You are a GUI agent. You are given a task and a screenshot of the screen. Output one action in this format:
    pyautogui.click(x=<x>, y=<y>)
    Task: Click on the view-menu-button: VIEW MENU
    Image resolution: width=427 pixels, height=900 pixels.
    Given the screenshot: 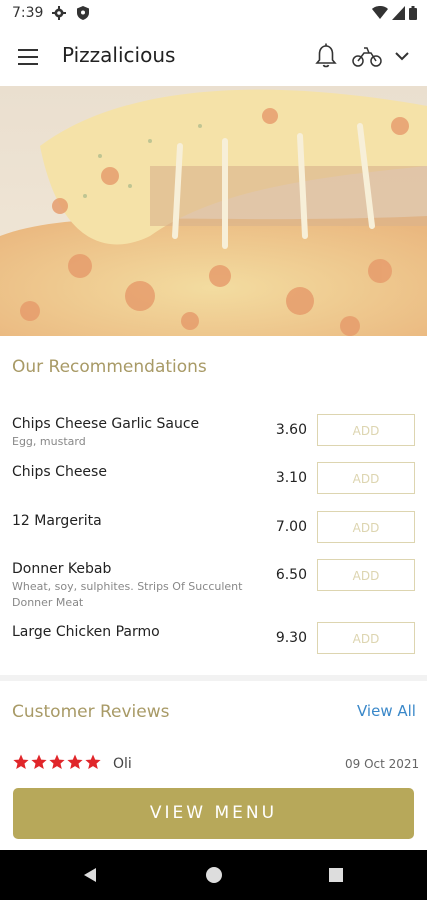 What is the action you would take?
    pyautogui.click(x=213, y=813)
    